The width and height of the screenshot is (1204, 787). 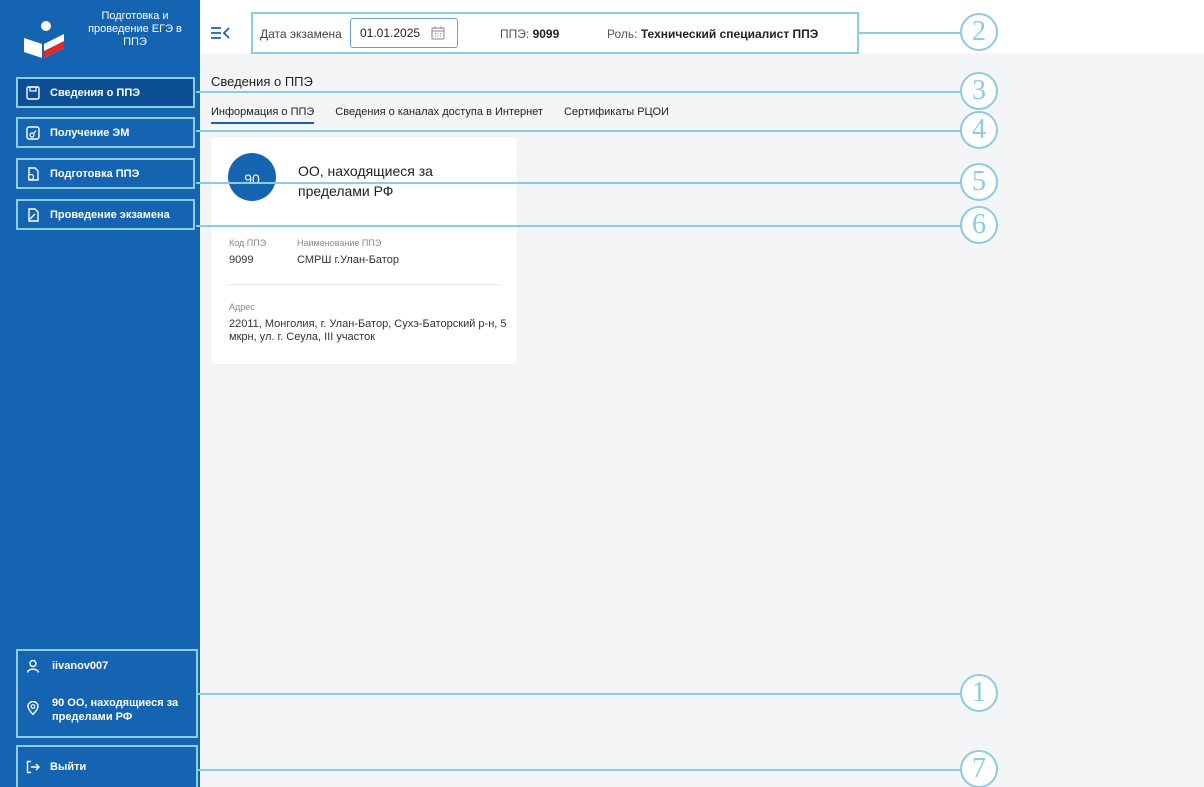 I want to click on callout-marker-1: 1, so click(x=979, y=693).